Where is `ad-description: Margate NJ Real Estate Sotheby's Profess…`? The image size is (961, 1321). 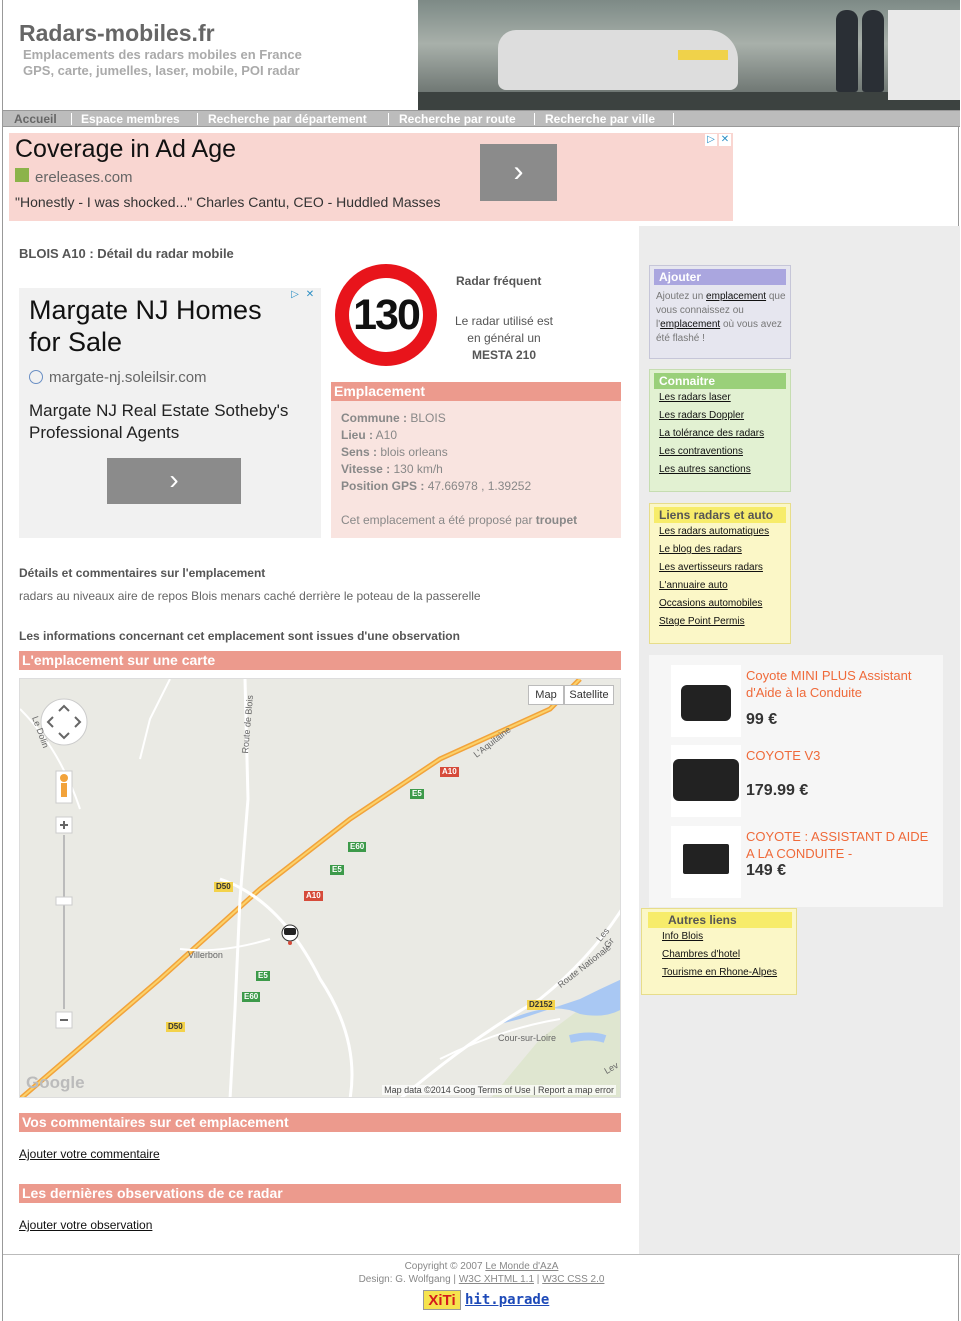
ad-description: Margate NJ Real Estate Sotheby's Profess… is located at coordinates (171, 422).